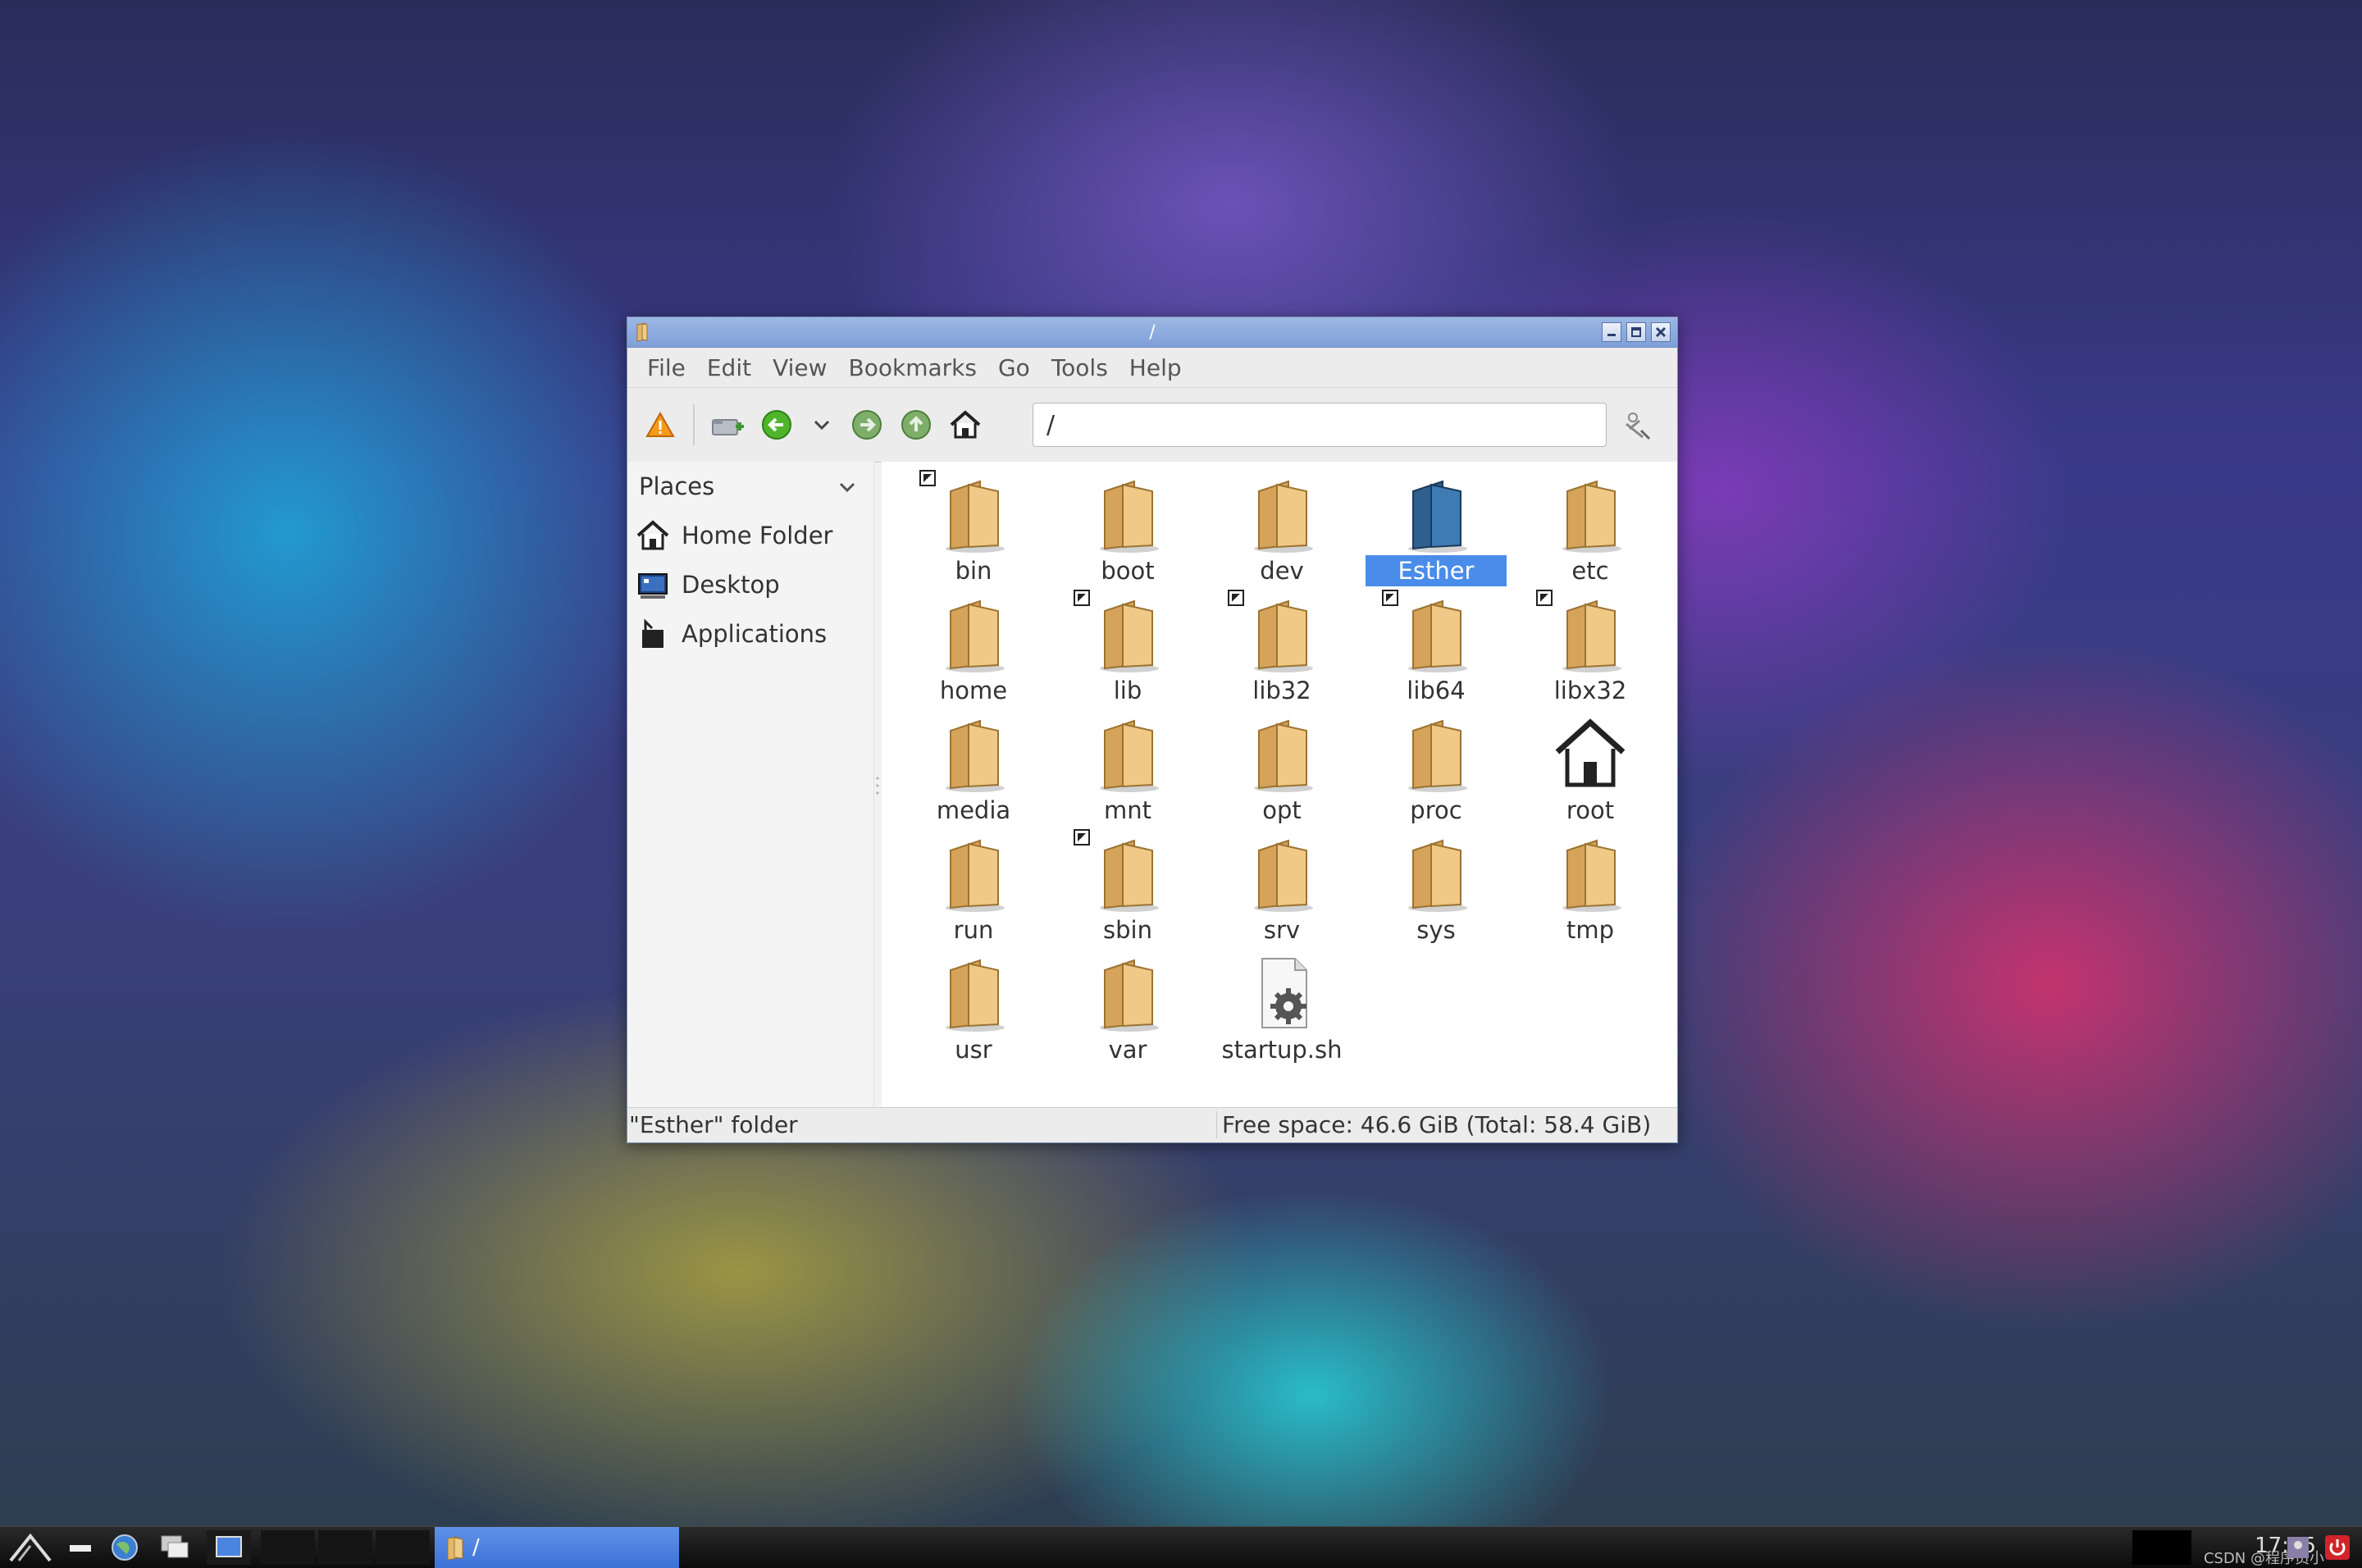  What do you see at coordinates (1156, 367) in the screenshot?
I see `menu-help: Help` at bounding box center [1156, 367].